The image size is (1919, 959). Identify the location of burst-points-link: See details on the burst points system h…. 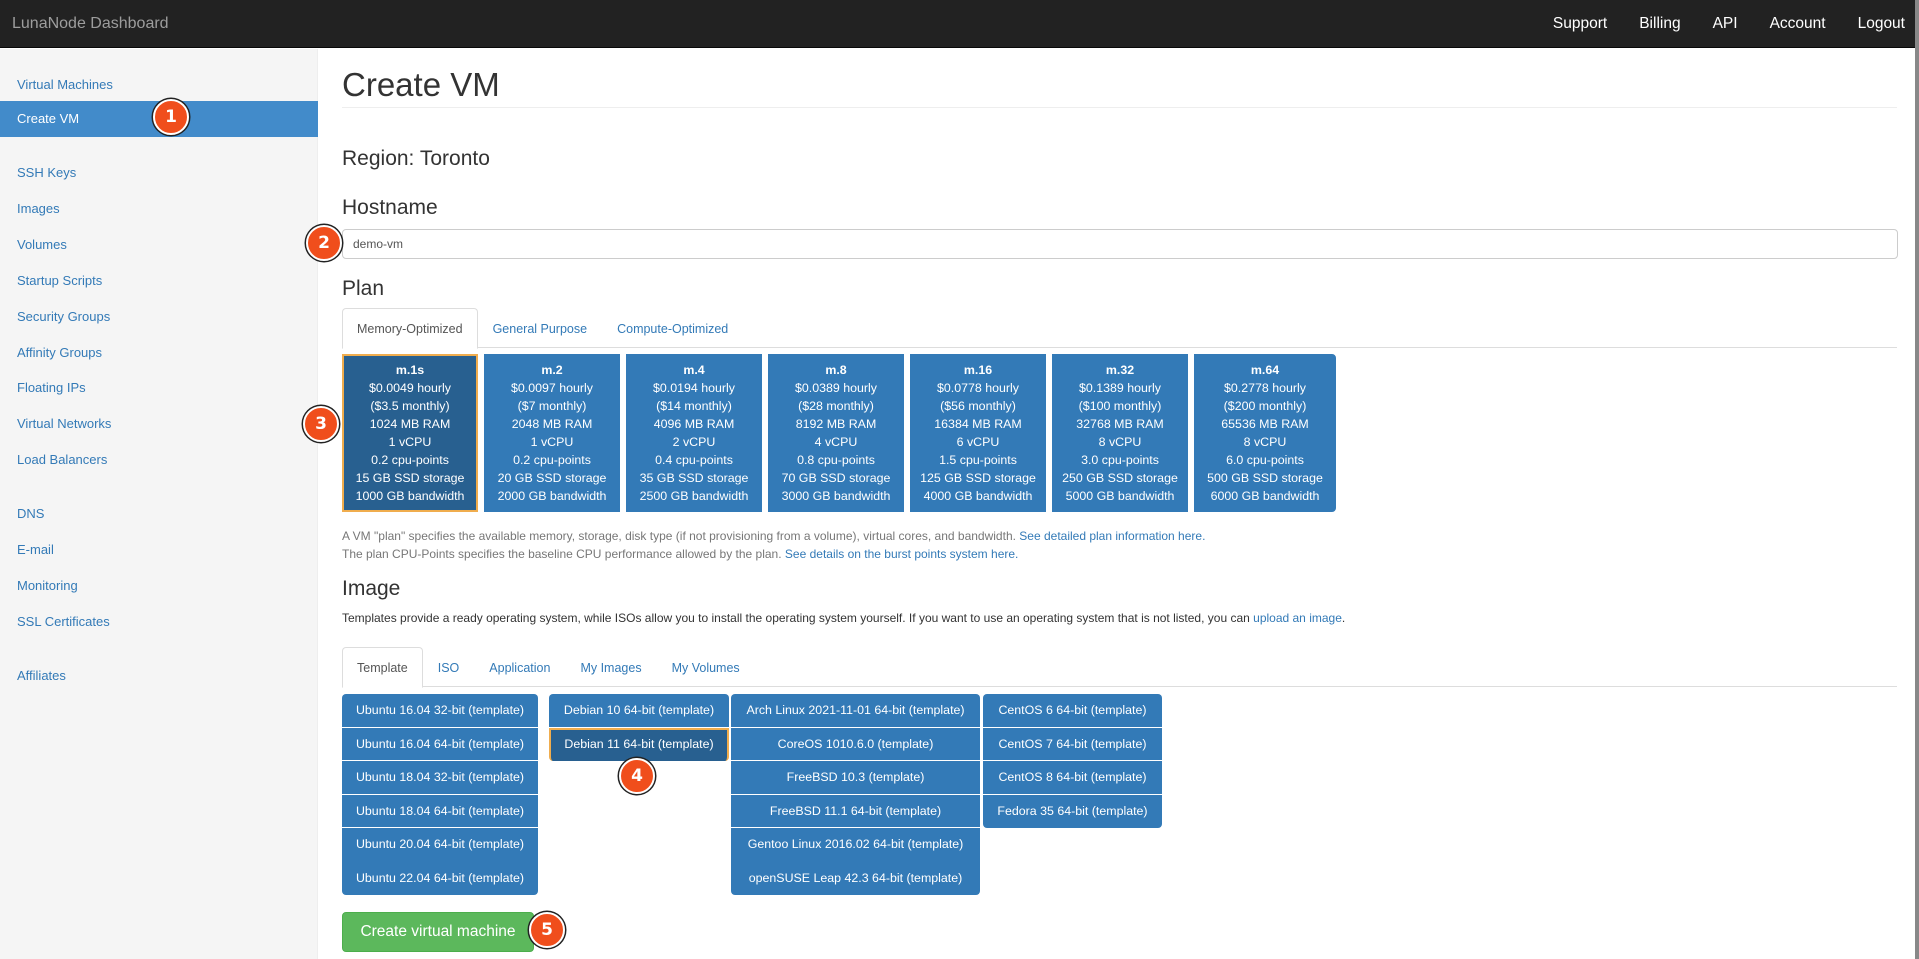
(901, 554).